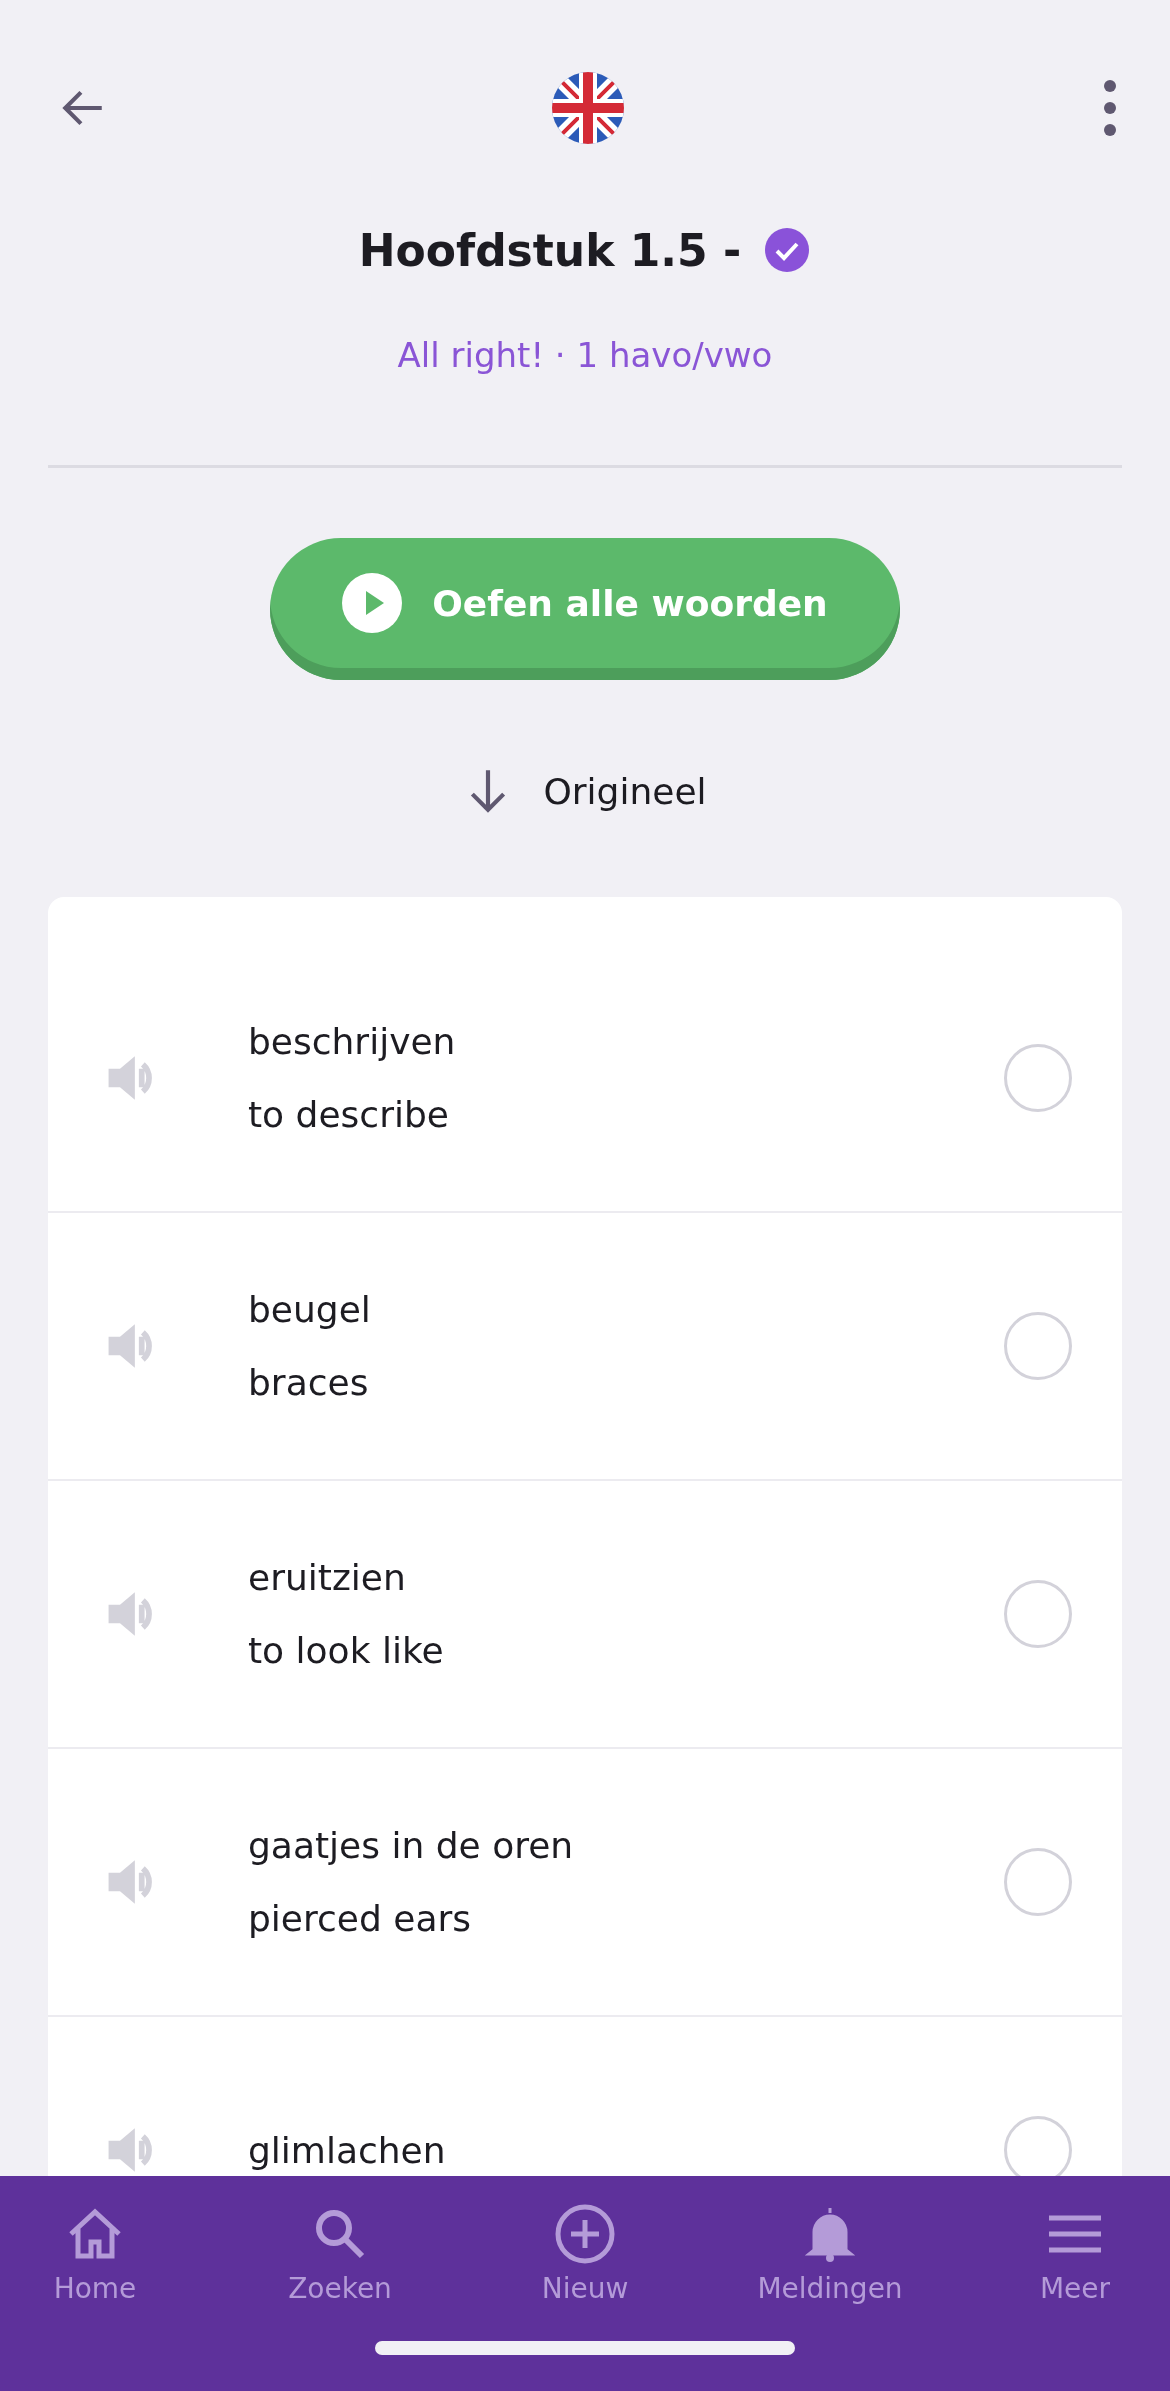 Image resolution: width=1170 pixels, height=2391 pixels. Describe the element at coordinates (95, 2254) in the screenshot. I see `nav-tab: Home` at that location.